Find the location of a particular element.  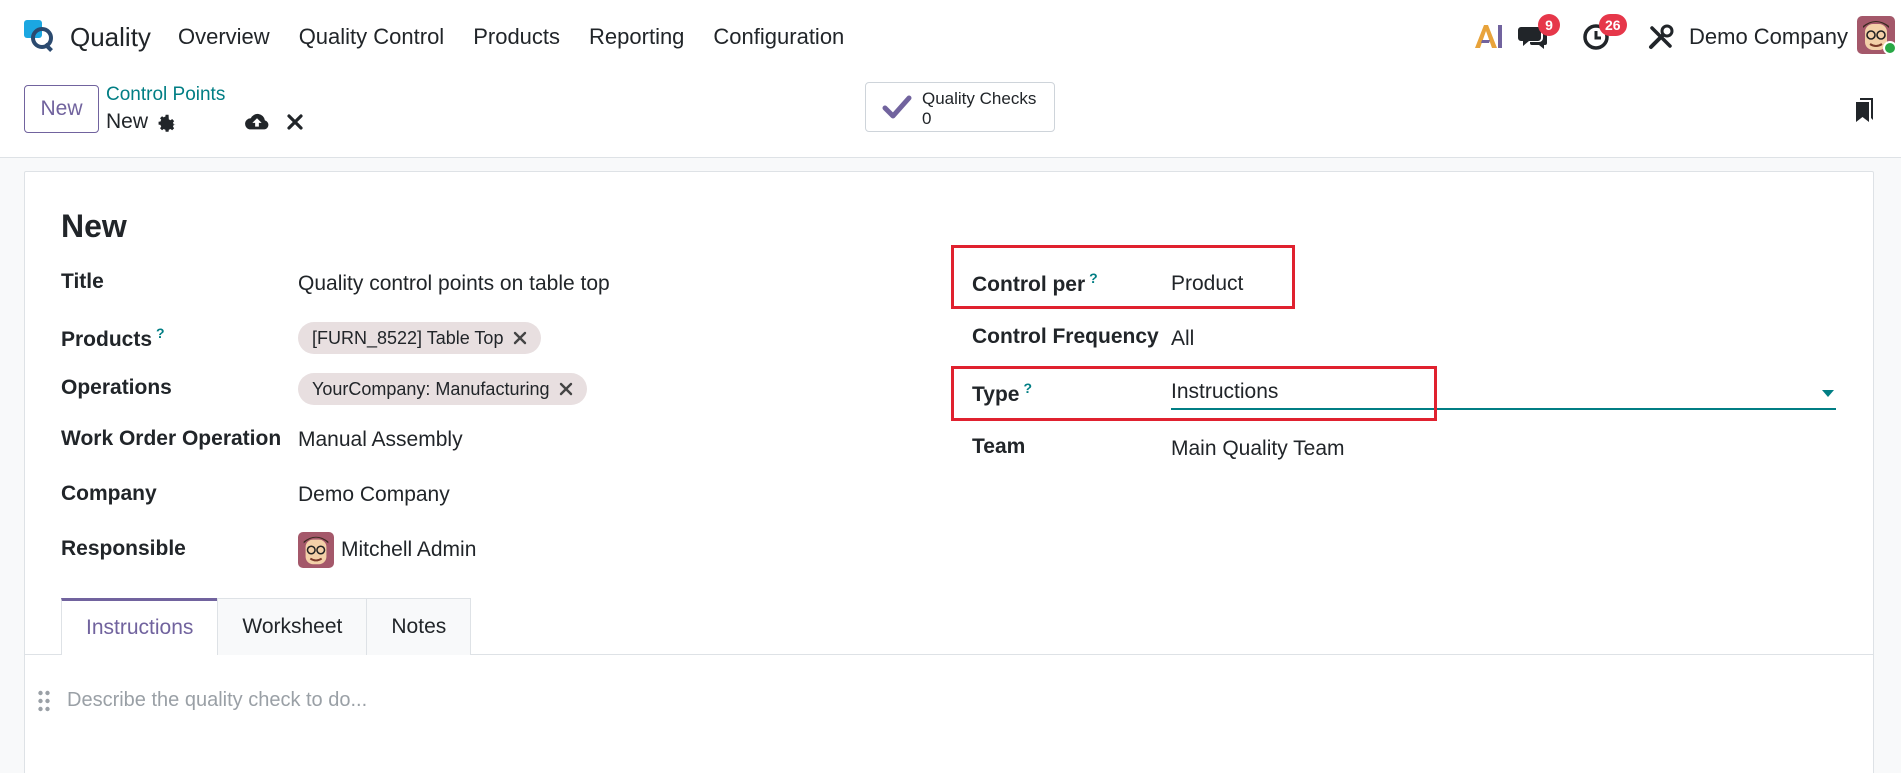

field-title: Quality control points on table top is located at coordinates (454, 284).